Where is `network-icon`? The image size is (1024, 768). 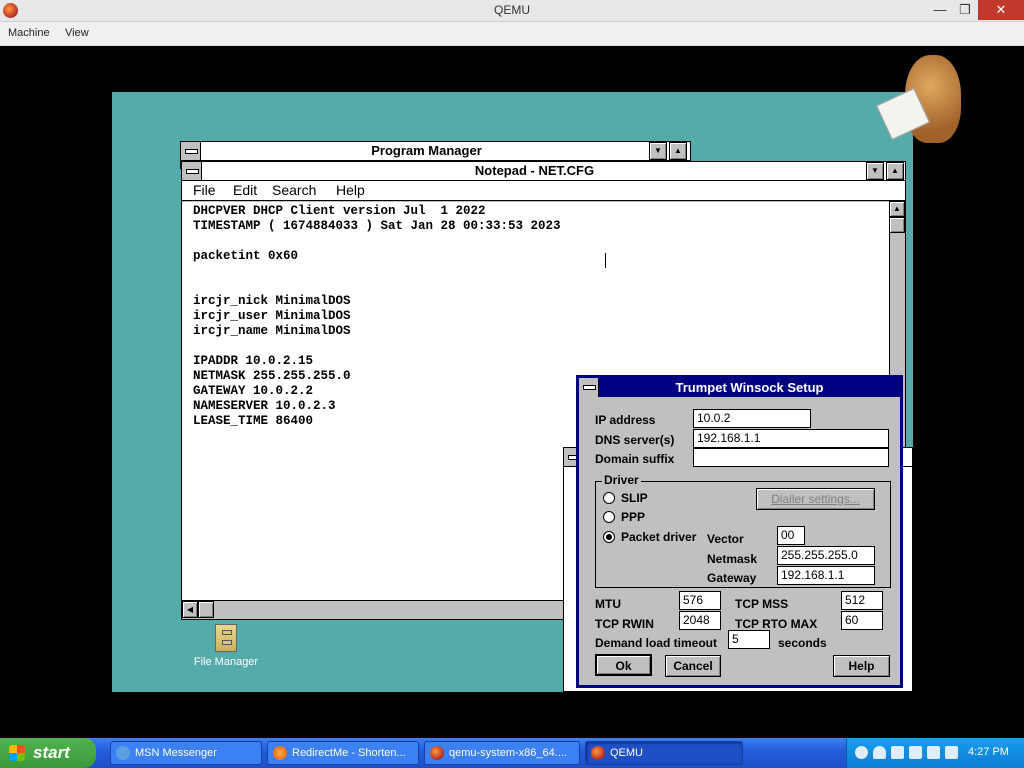 network-icon is located at coordinates (915, 752).